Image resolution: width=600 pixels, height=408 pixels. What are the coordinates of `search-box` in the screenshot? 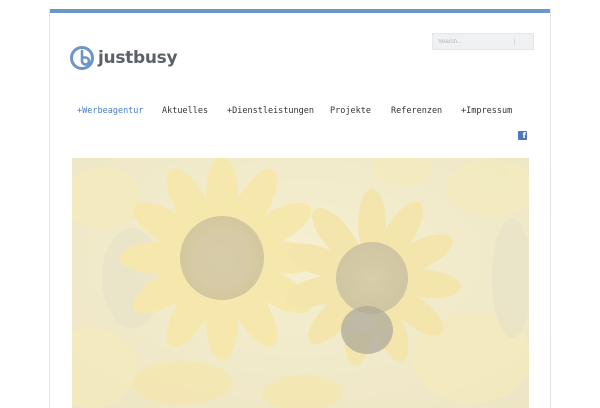 It's located at (483, 41).